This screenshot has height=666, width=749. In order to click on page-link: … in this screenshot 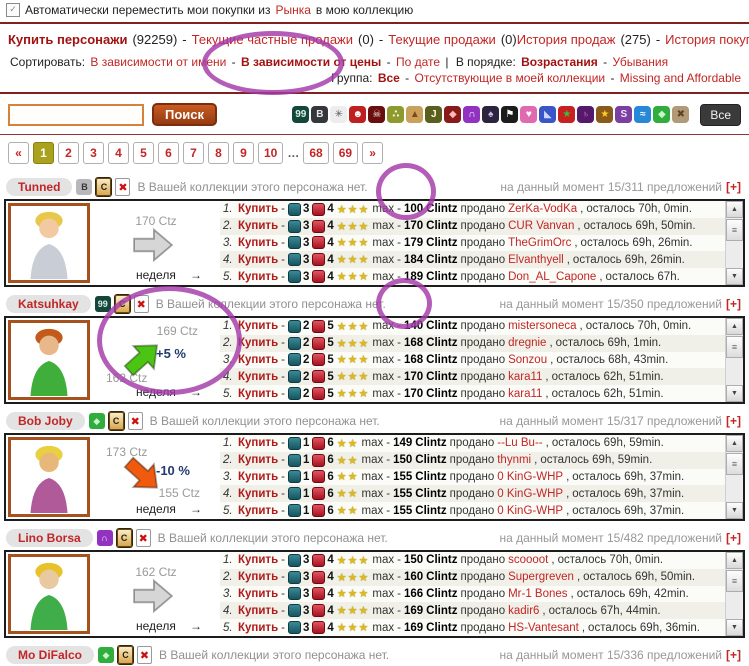, I will do `click(293, 153)`.